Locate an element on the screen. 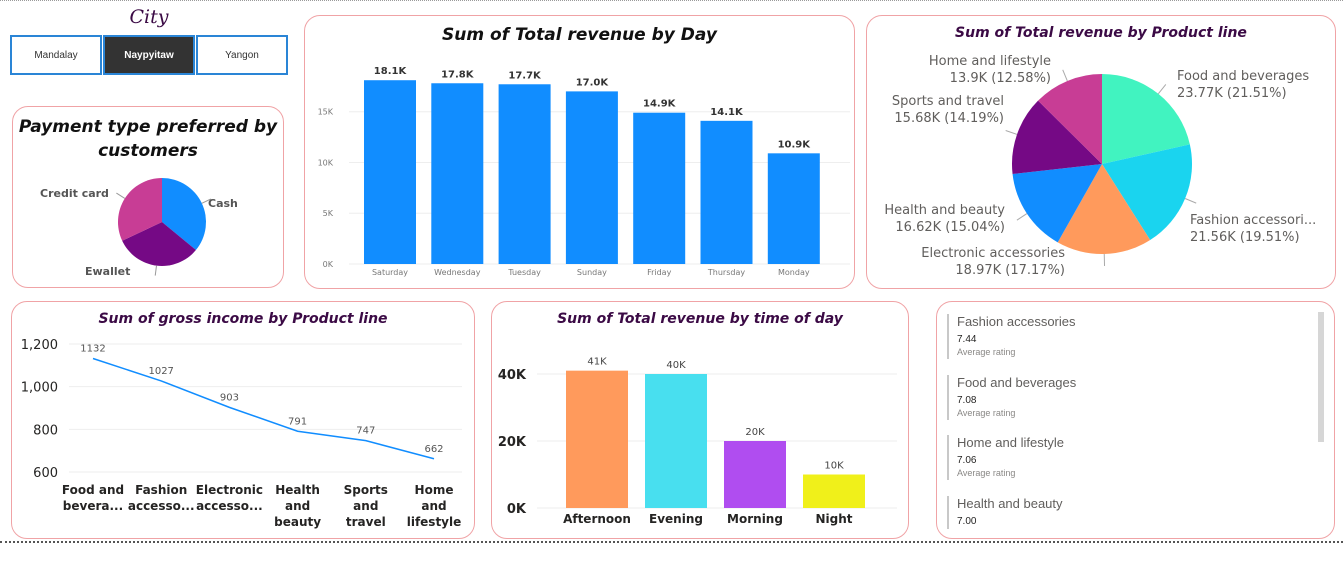 The width and height of the screenshot is (1343, 561). product-slice-value: 21.56K (19.51%) is located at coordinates (1245, 237).